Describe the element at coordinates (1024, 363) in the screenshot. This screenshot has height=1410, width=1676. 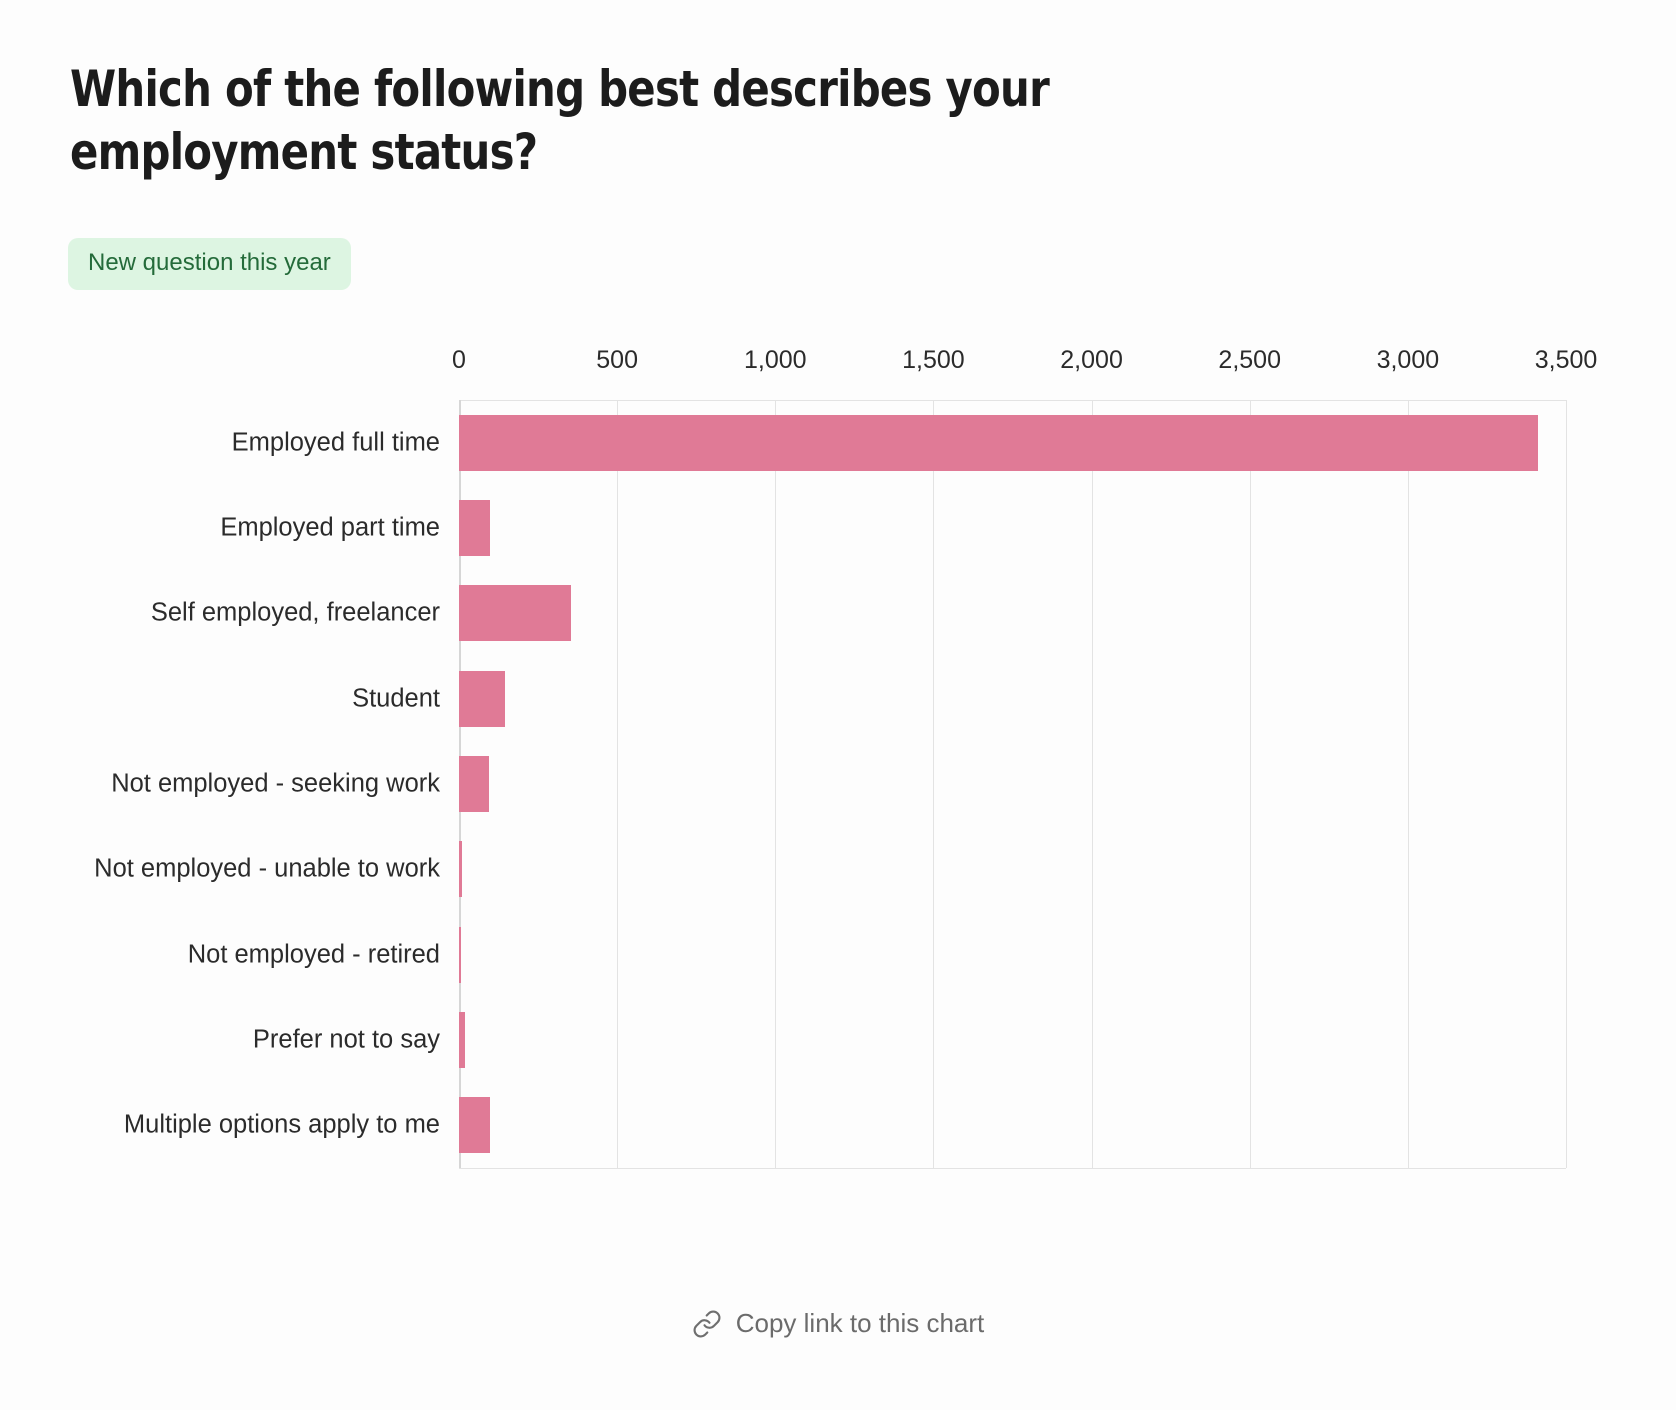
I see `x-axis-tick-labels: 0 500 1,000 1,500 2,000 2,500 3,000 3,500` at that location.